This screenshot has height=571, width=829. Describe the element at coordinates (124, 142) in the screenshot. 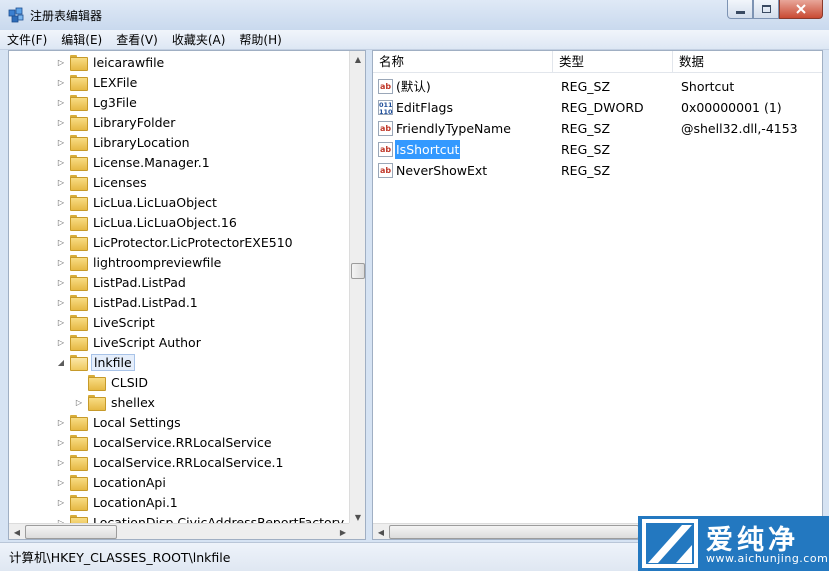

I see `tree-item: ▷ LibraryLocation` at that location.